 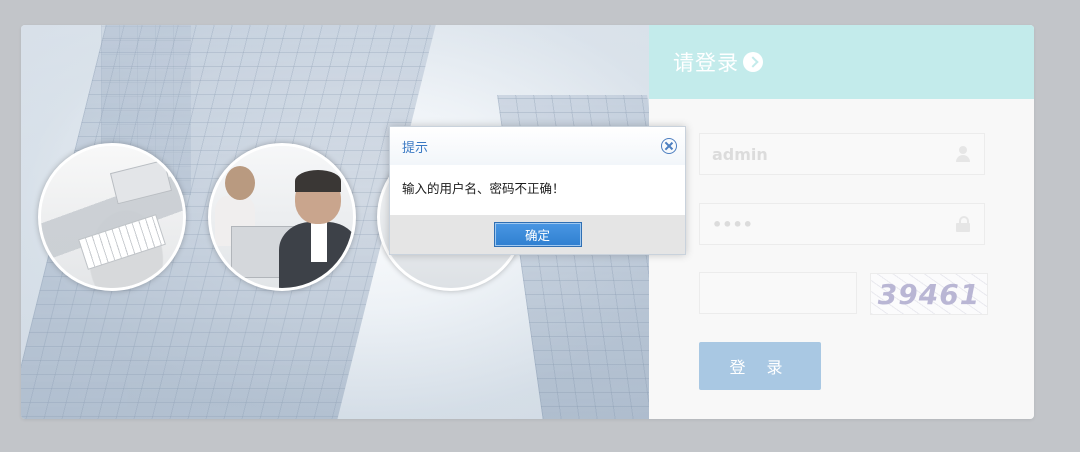 I want to click on dialog-footer: 确定, so click(x=537, y=234).